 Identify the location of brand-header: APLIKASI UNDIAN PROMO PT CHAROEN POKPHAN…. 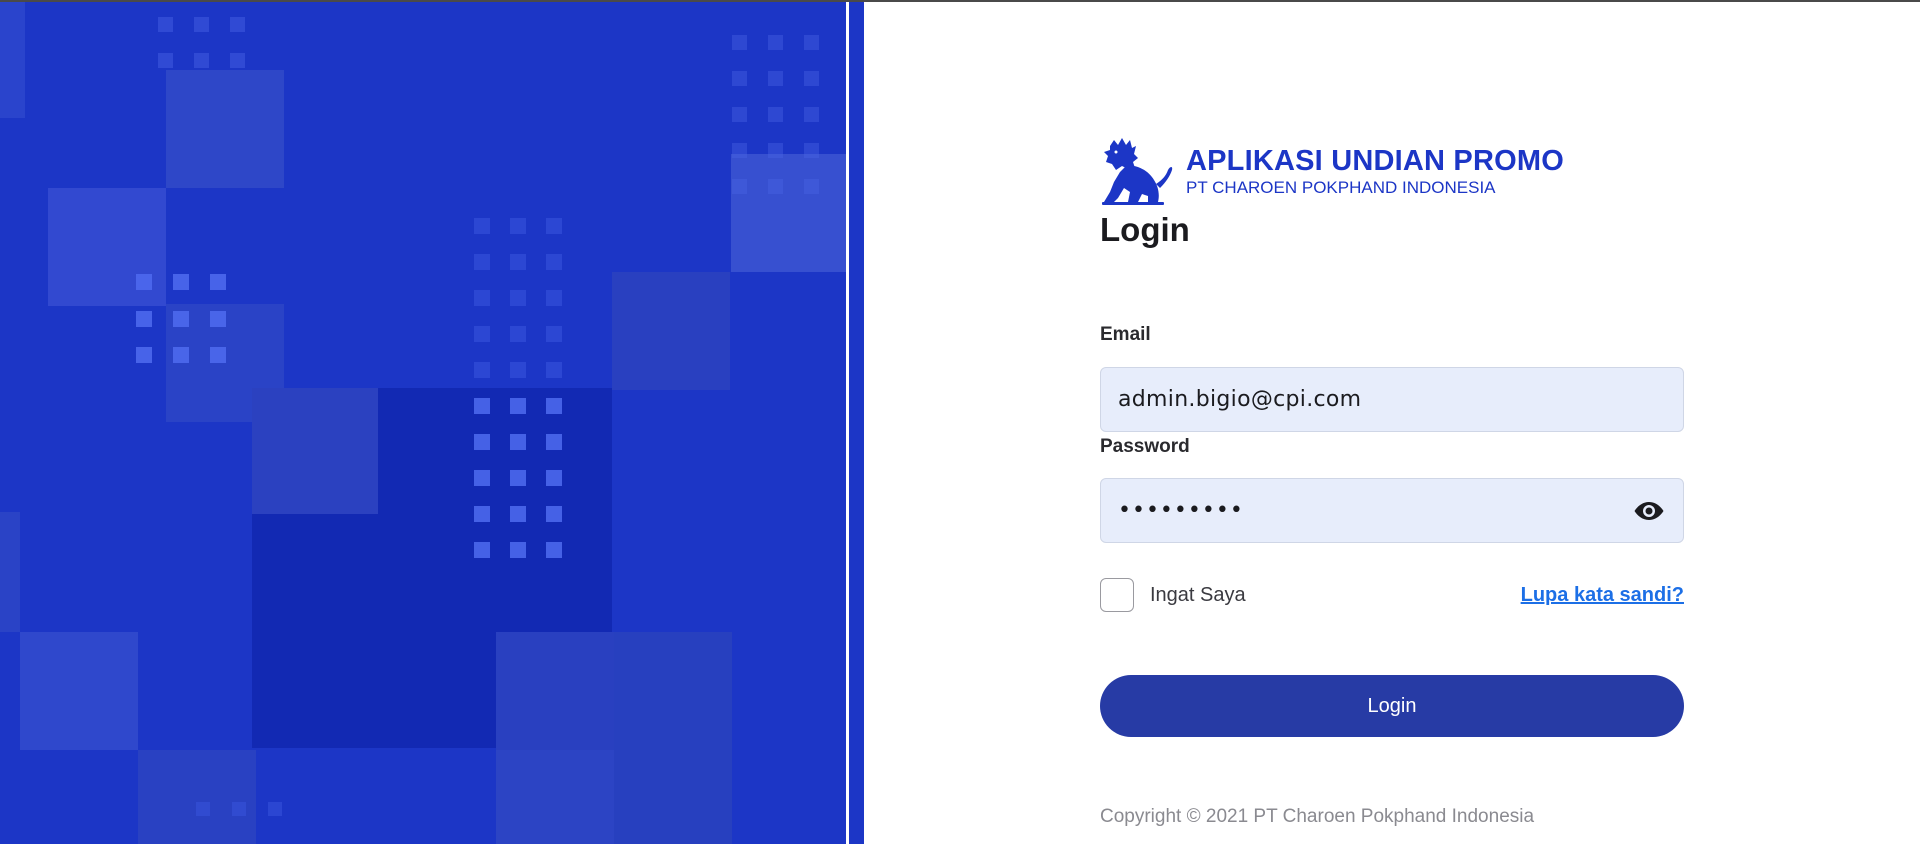
(1392, 170).